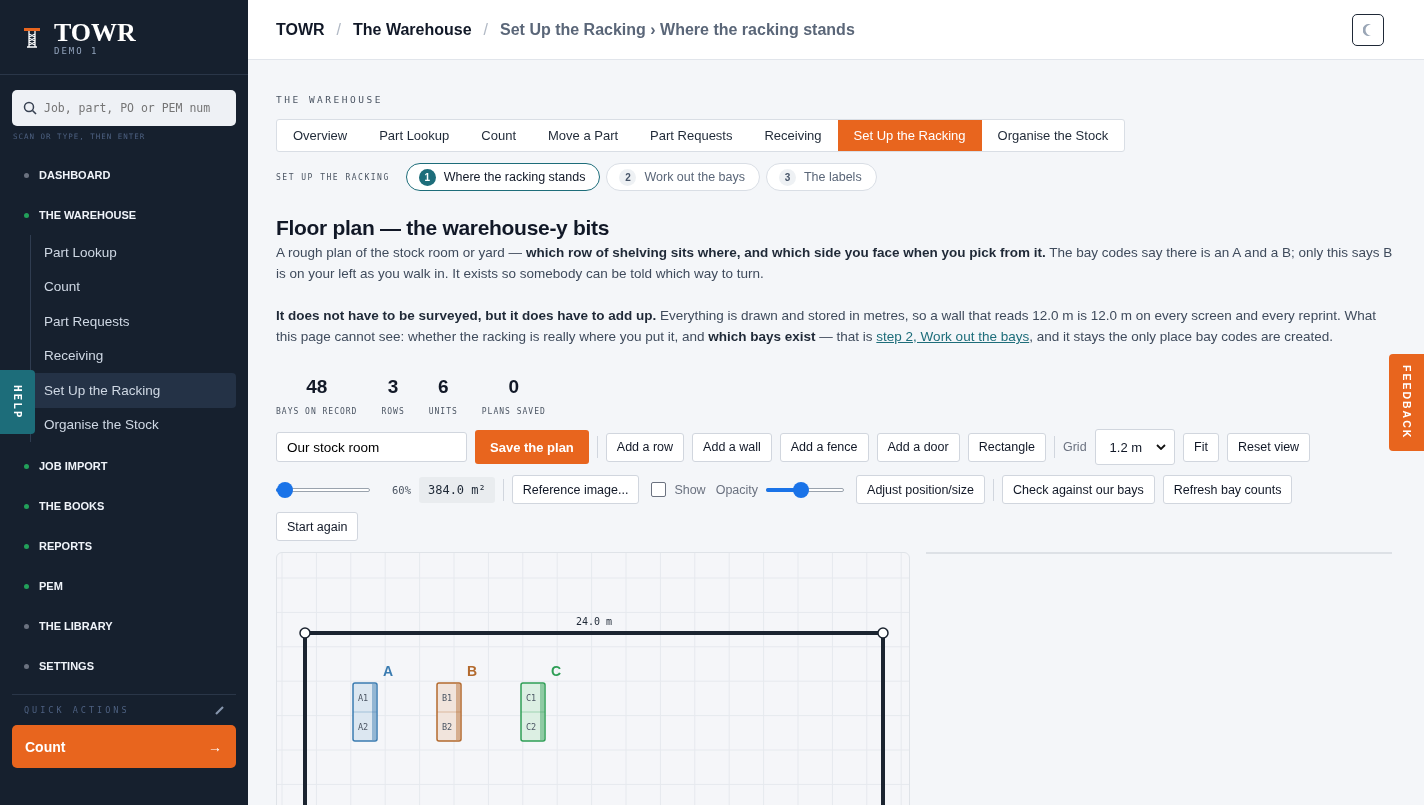 The width and height of the screenshot is (1424, 805). I want to click on bay-code: A1, so click(363, 698).